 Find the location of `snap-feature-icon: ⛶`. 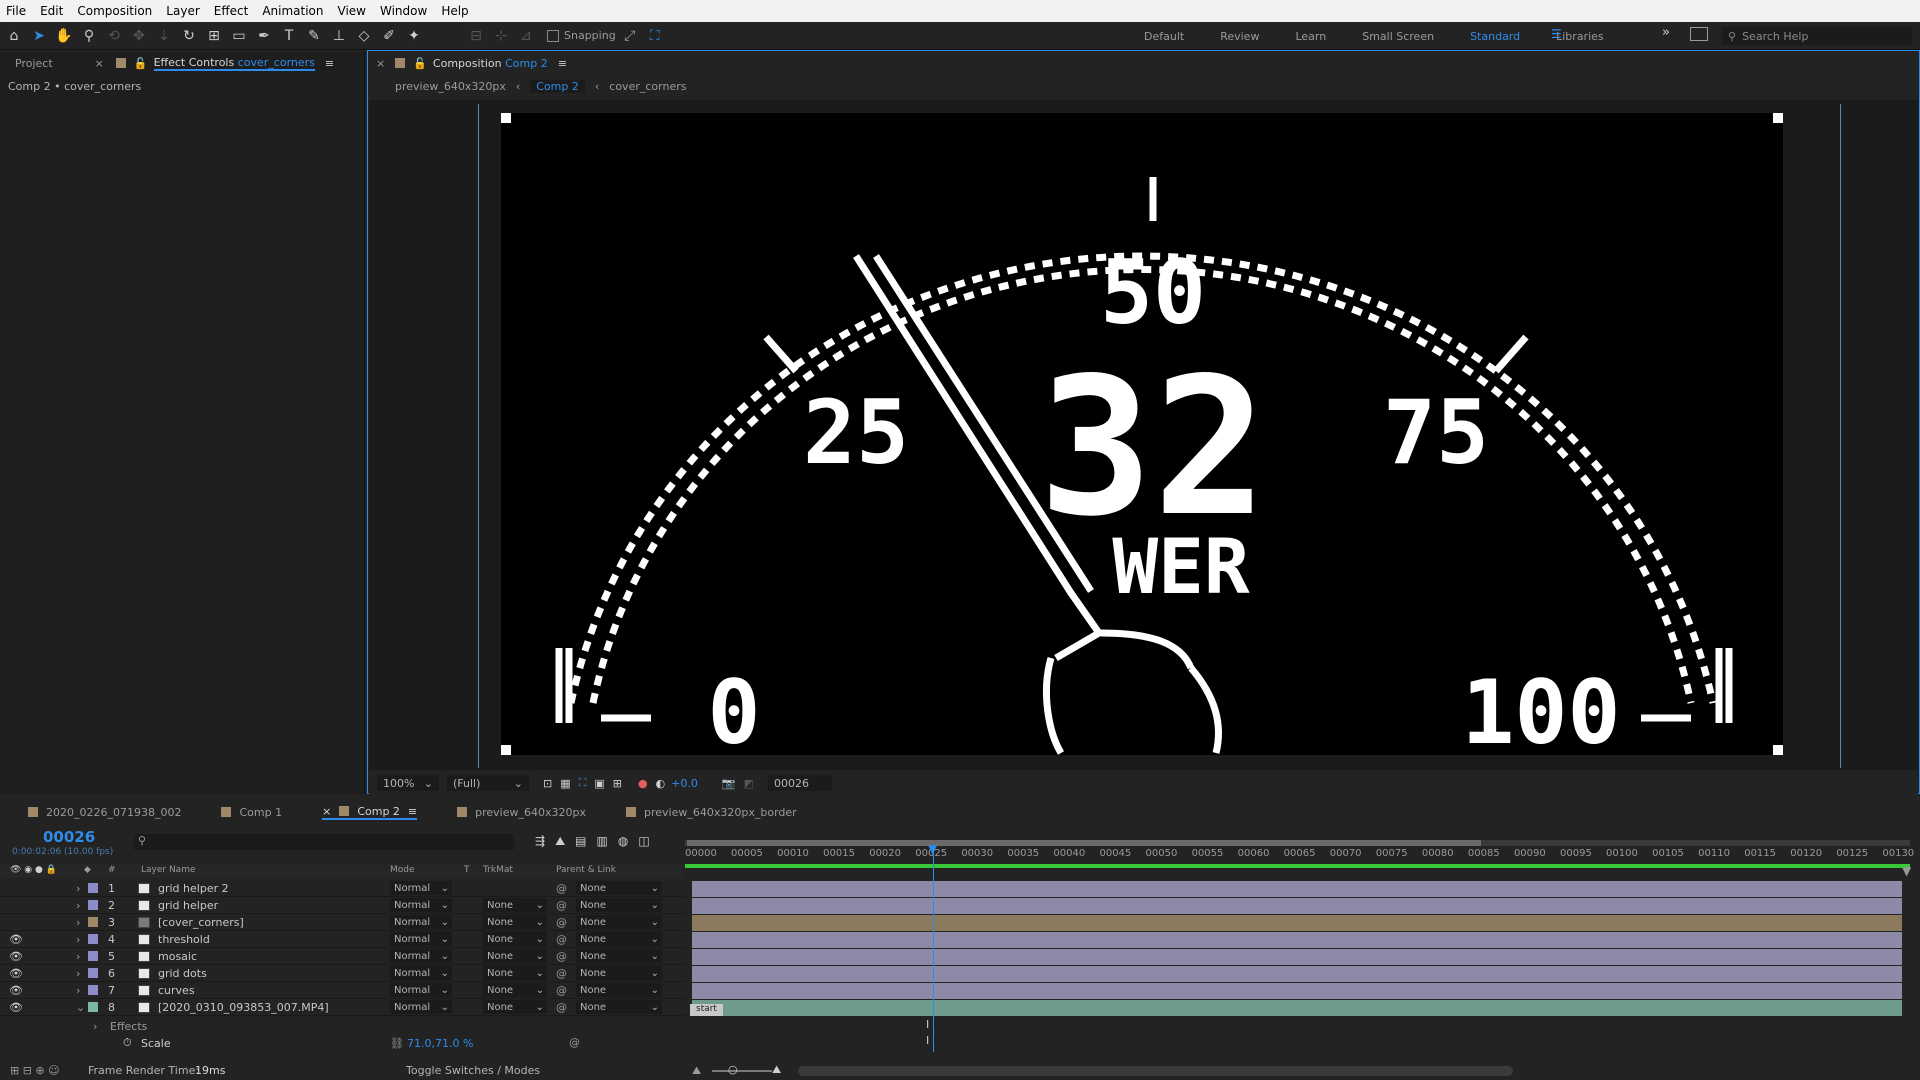

snap-feature-icon: ⛶ is located at coordinates (655, 36).